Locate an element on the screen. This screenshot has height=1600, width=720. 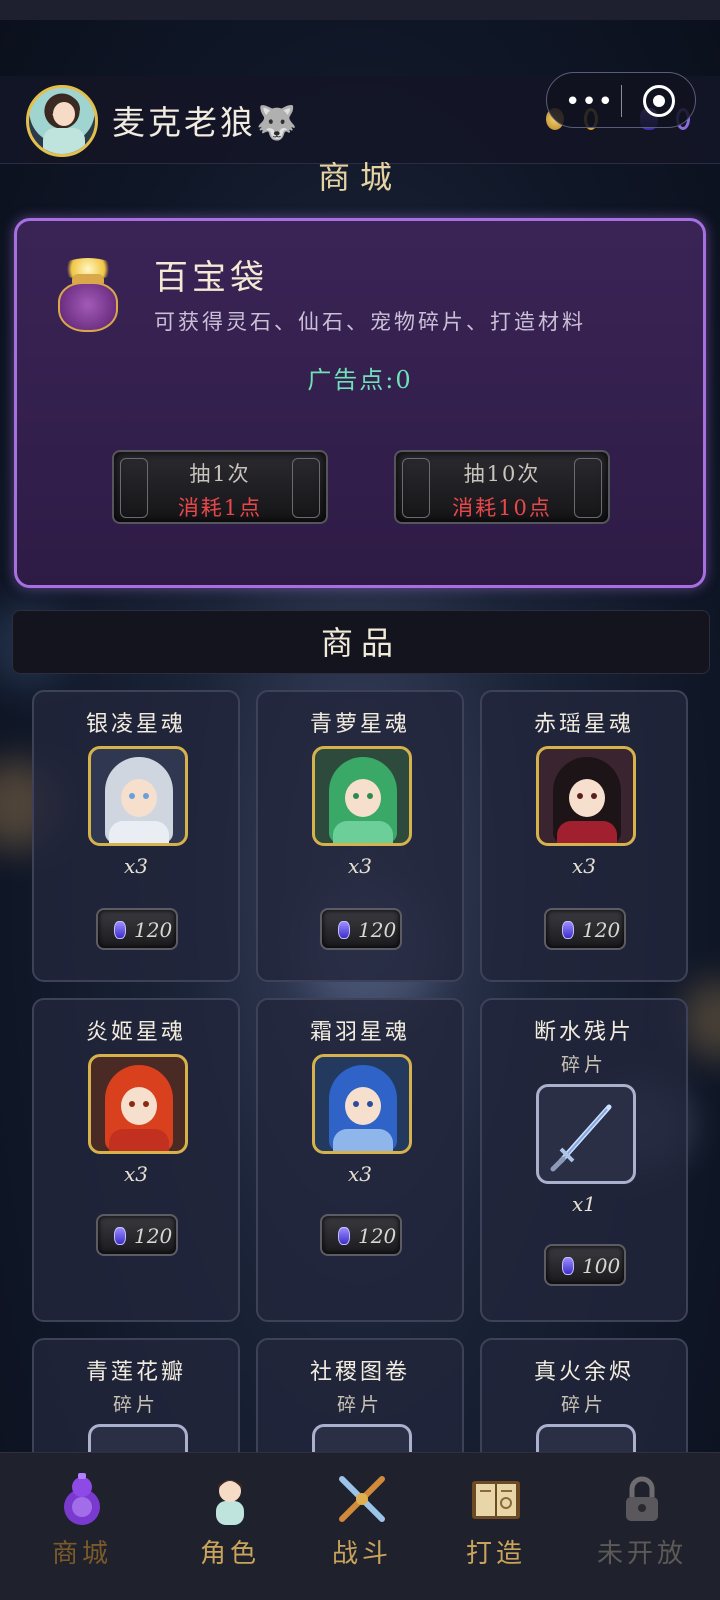
goods-card-green-soul: 青萝星魂 x3 120 is located at coordinates (360, 836).